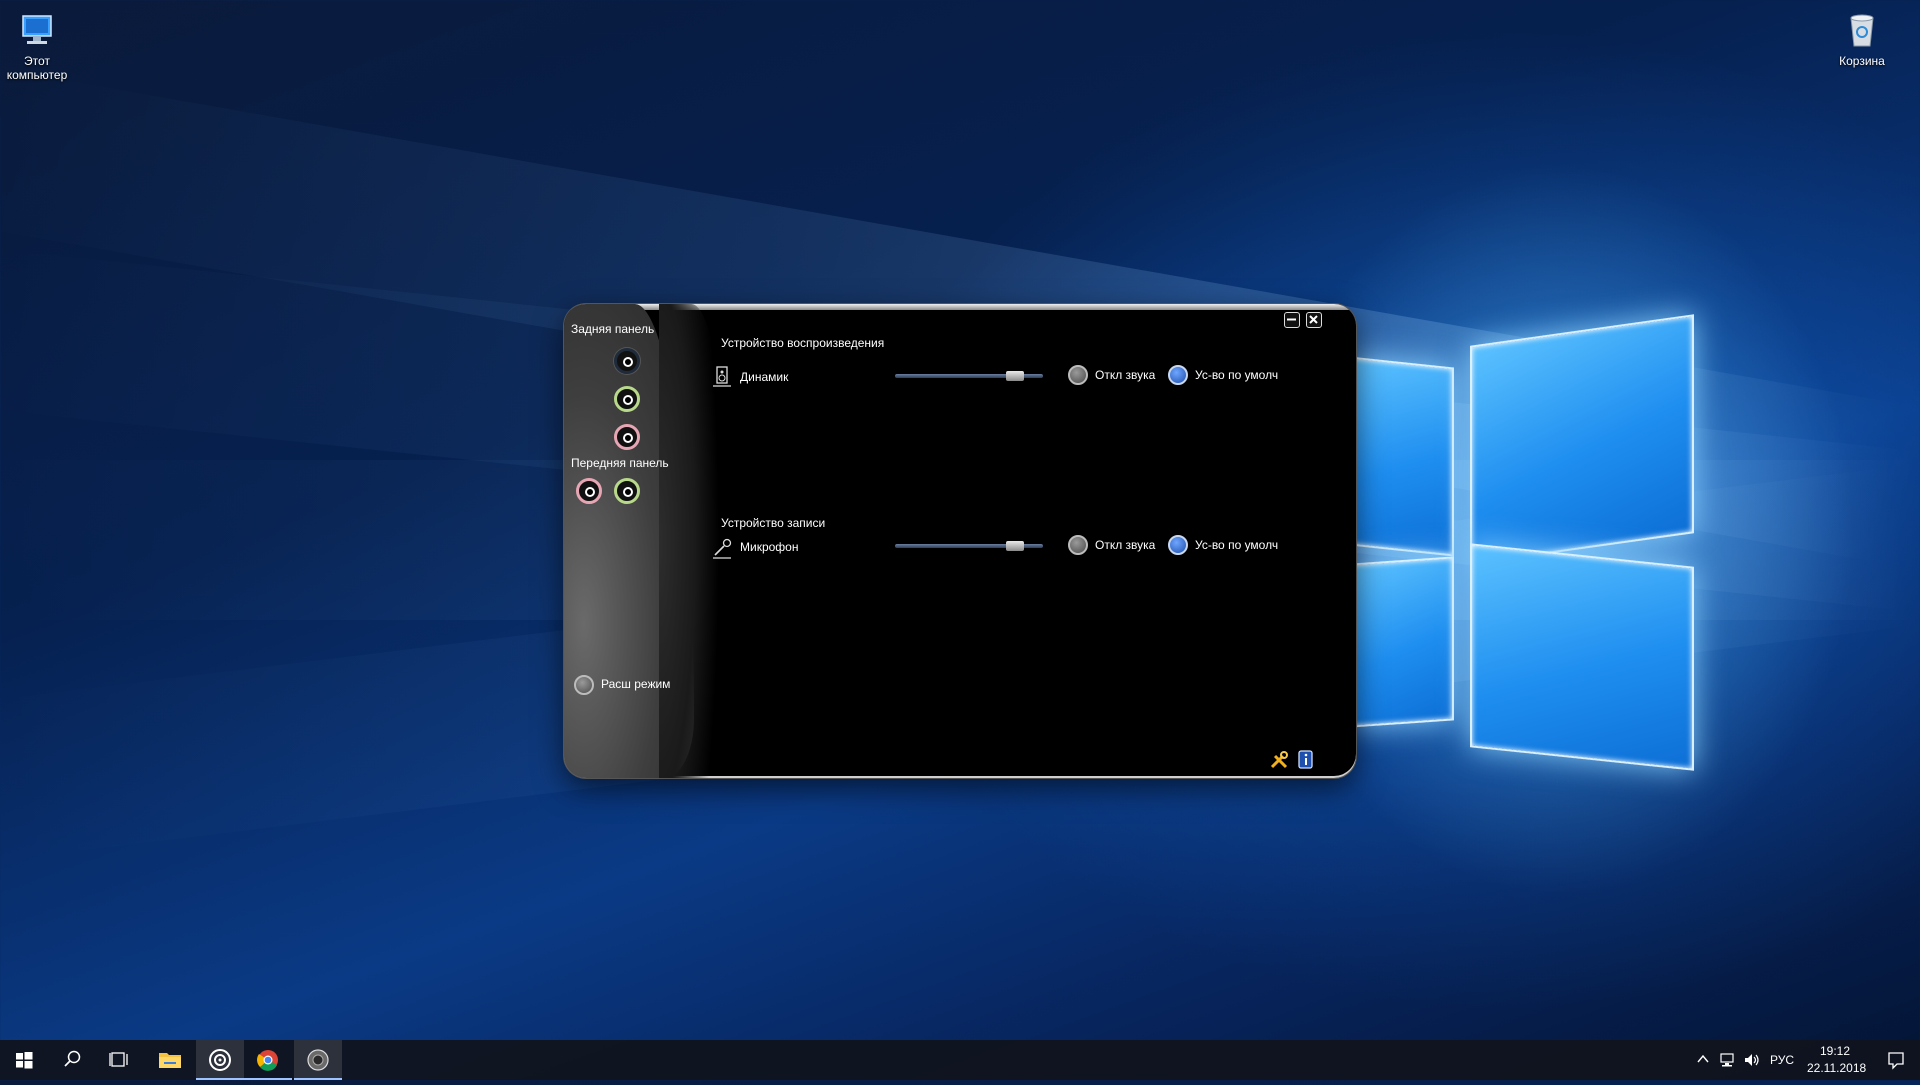  Describe the element at coordinates (627, 437) in the screenshot. I see `rear-jack-pink` at that location.